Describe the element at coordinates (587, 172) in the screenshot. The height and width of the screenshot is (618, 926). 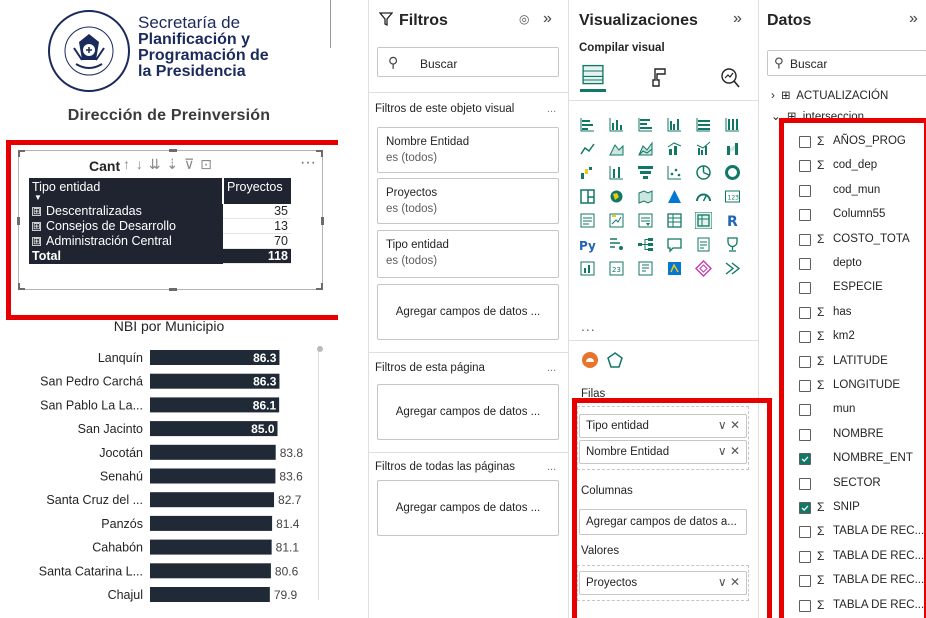
I see `waterfall-chart-icon` at that location.